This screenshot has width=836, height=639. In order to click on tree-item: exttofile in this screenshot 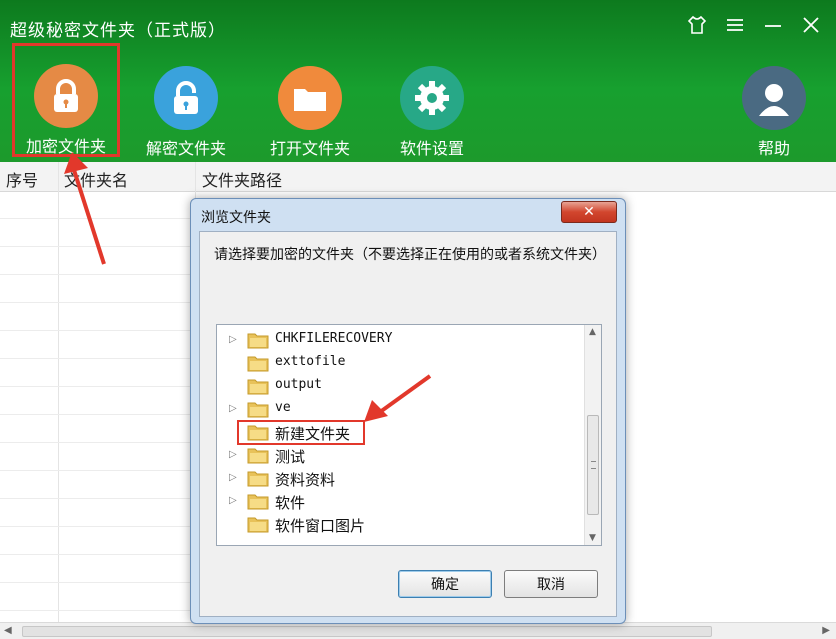, I will do `click(397, 363)`.